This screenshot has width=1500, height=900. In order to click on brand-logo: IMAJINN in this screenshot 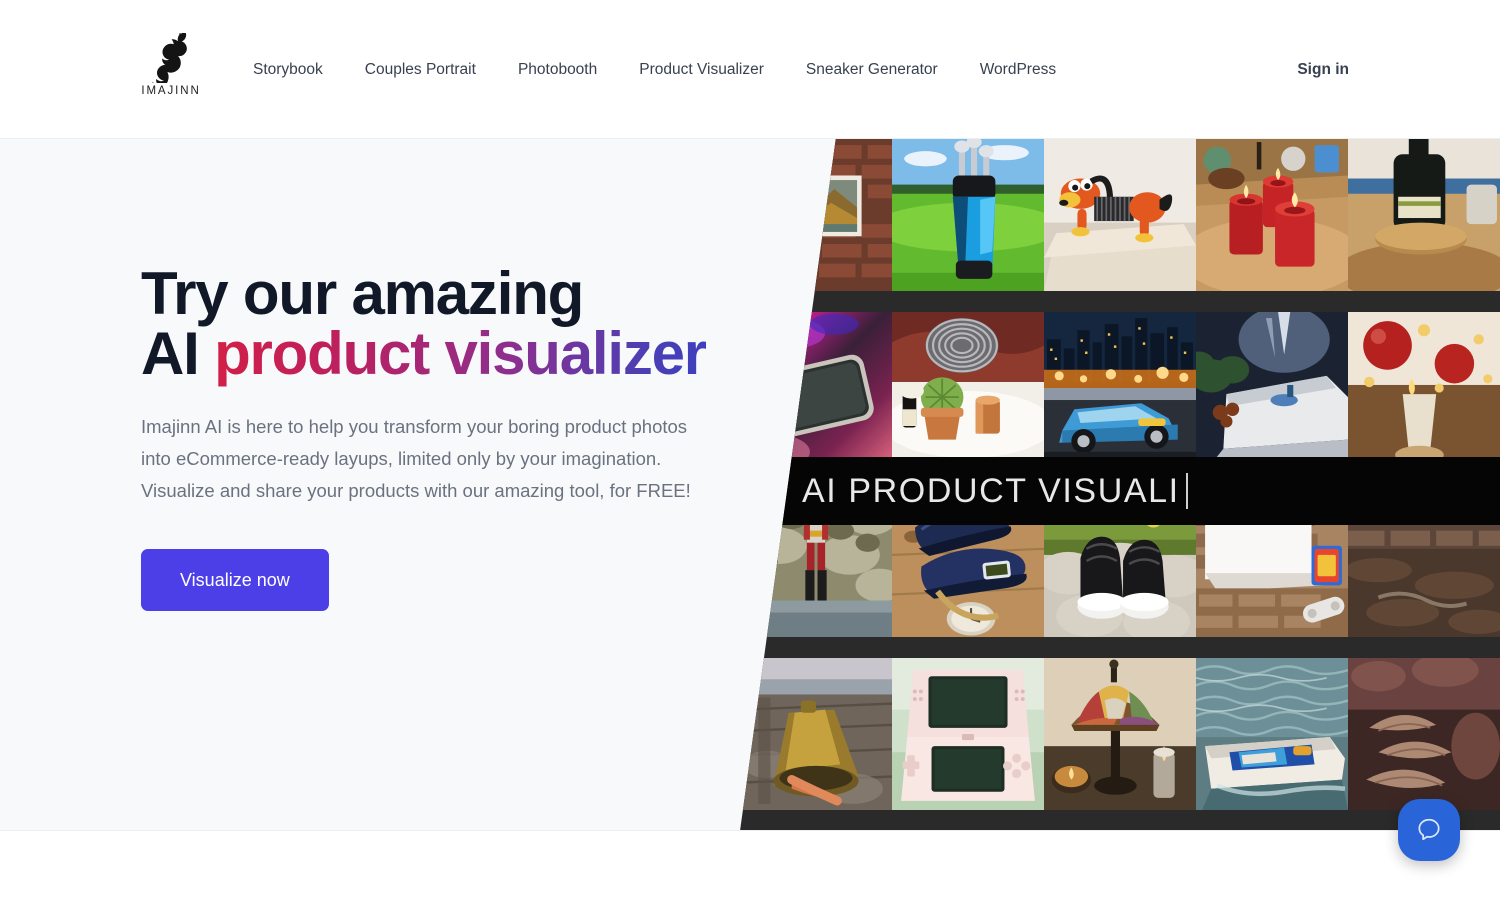, I will do `click(171, 69)`.